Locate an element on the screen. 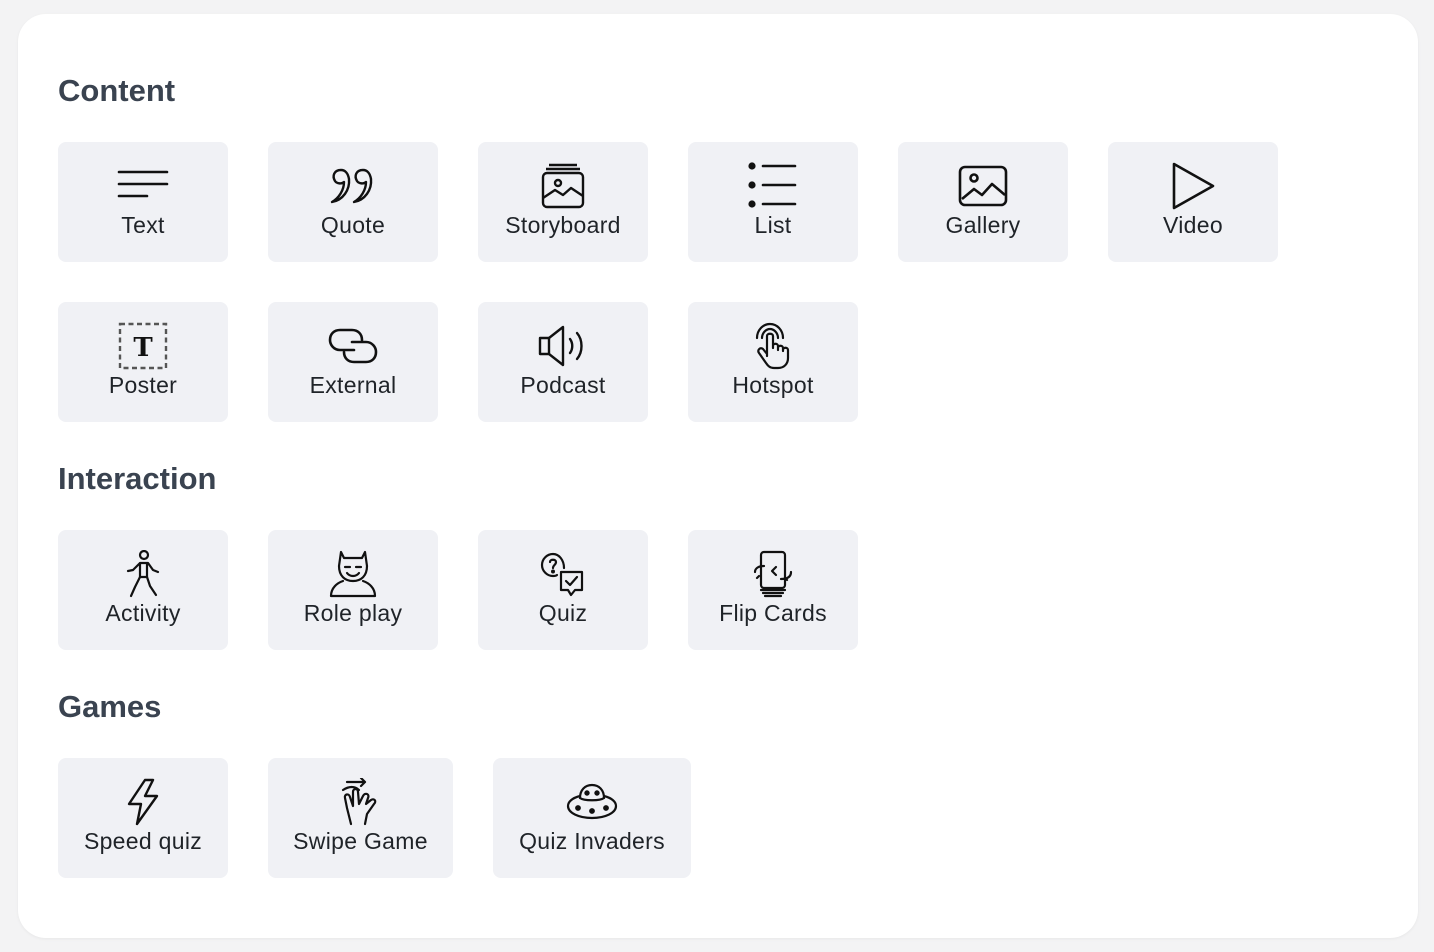 This screenshot has height=952, width=1434. tile-label: Role play is located at coordinates (353, 613).